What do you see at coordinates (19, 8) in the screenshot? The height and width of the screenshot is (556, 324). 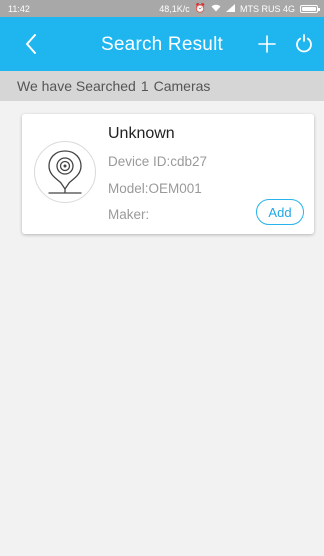 I see `status-time: 11:42` at bounding box center [19, 8].